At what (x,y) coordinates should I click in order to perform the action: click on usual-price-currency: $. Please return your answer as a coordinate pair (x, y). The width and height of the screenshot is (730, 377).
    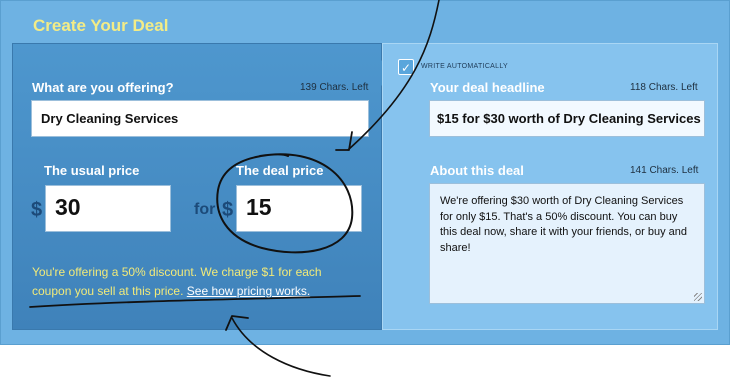
    Looking at the image, I should click on (37, 210).